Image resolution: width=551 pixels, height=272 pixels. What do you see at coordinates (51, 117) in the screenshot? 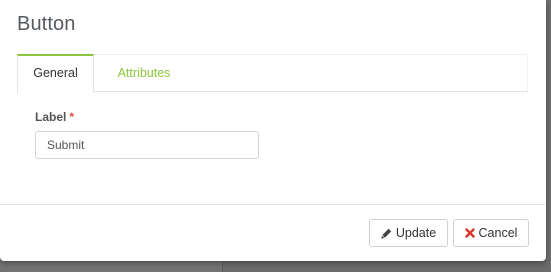
I see `label-field-label-text: Label` at bounding box center [51, 117].